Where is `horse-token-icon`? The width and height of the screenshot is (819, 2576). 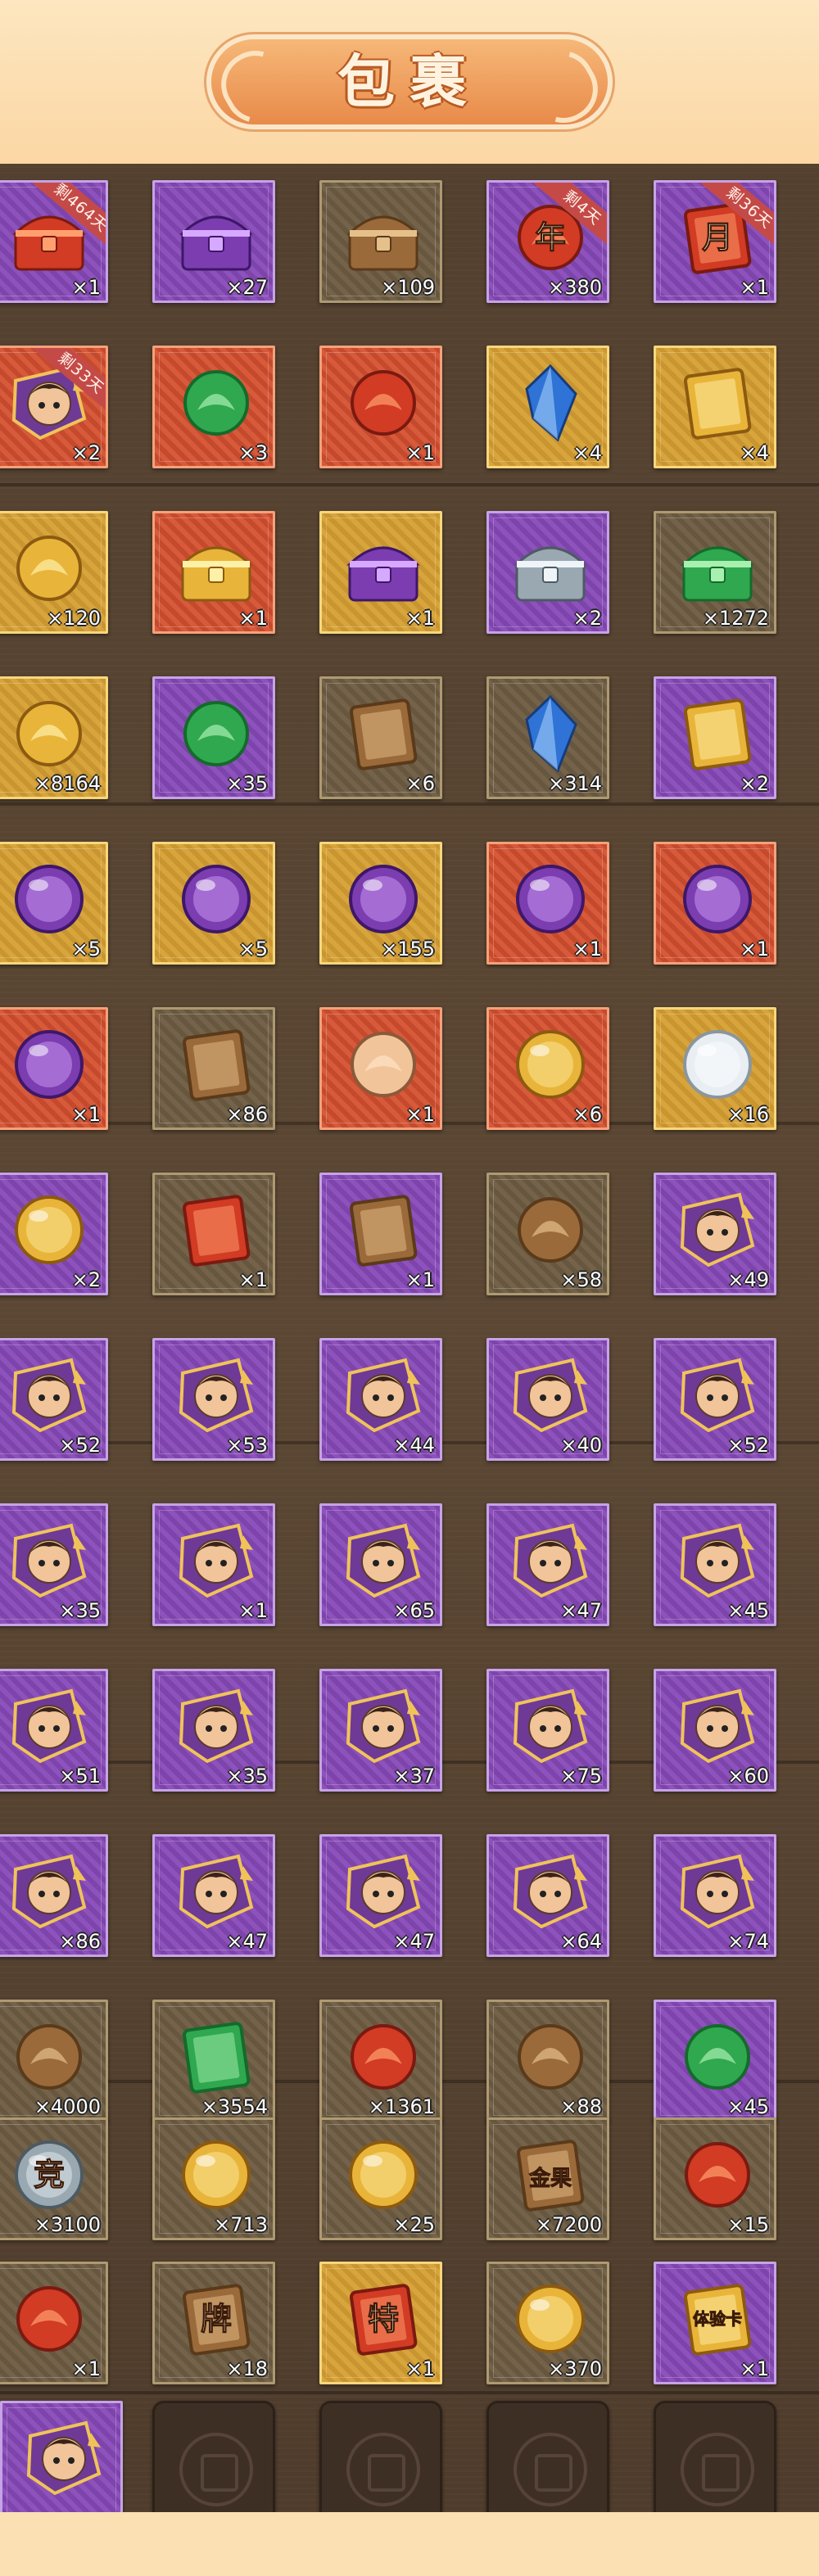
horse-token-icon is located at coordinates (49, 733).